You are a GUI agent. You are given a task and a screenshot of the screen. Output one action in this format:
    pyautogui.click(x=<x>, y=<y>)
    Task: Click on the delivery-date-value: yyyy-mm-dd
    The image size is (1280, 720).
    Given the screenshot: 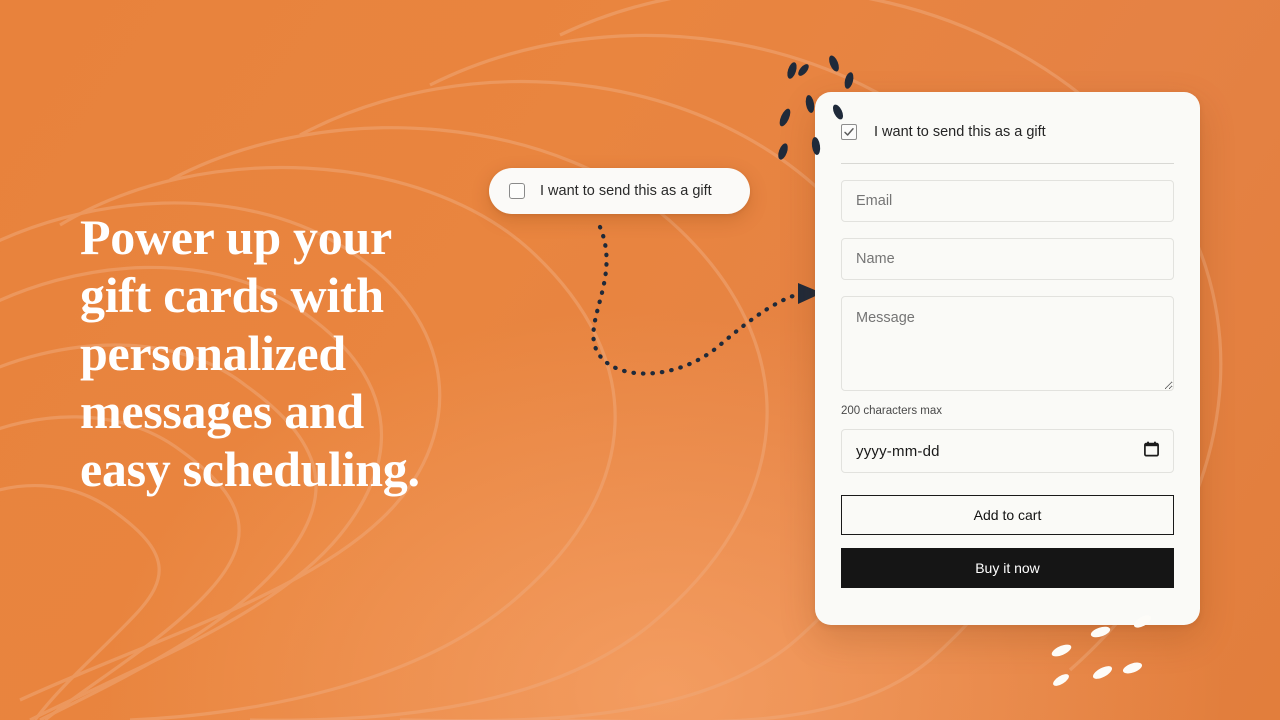 What is the action you would take?
    pyautogui.click(x=898, y=451)
    